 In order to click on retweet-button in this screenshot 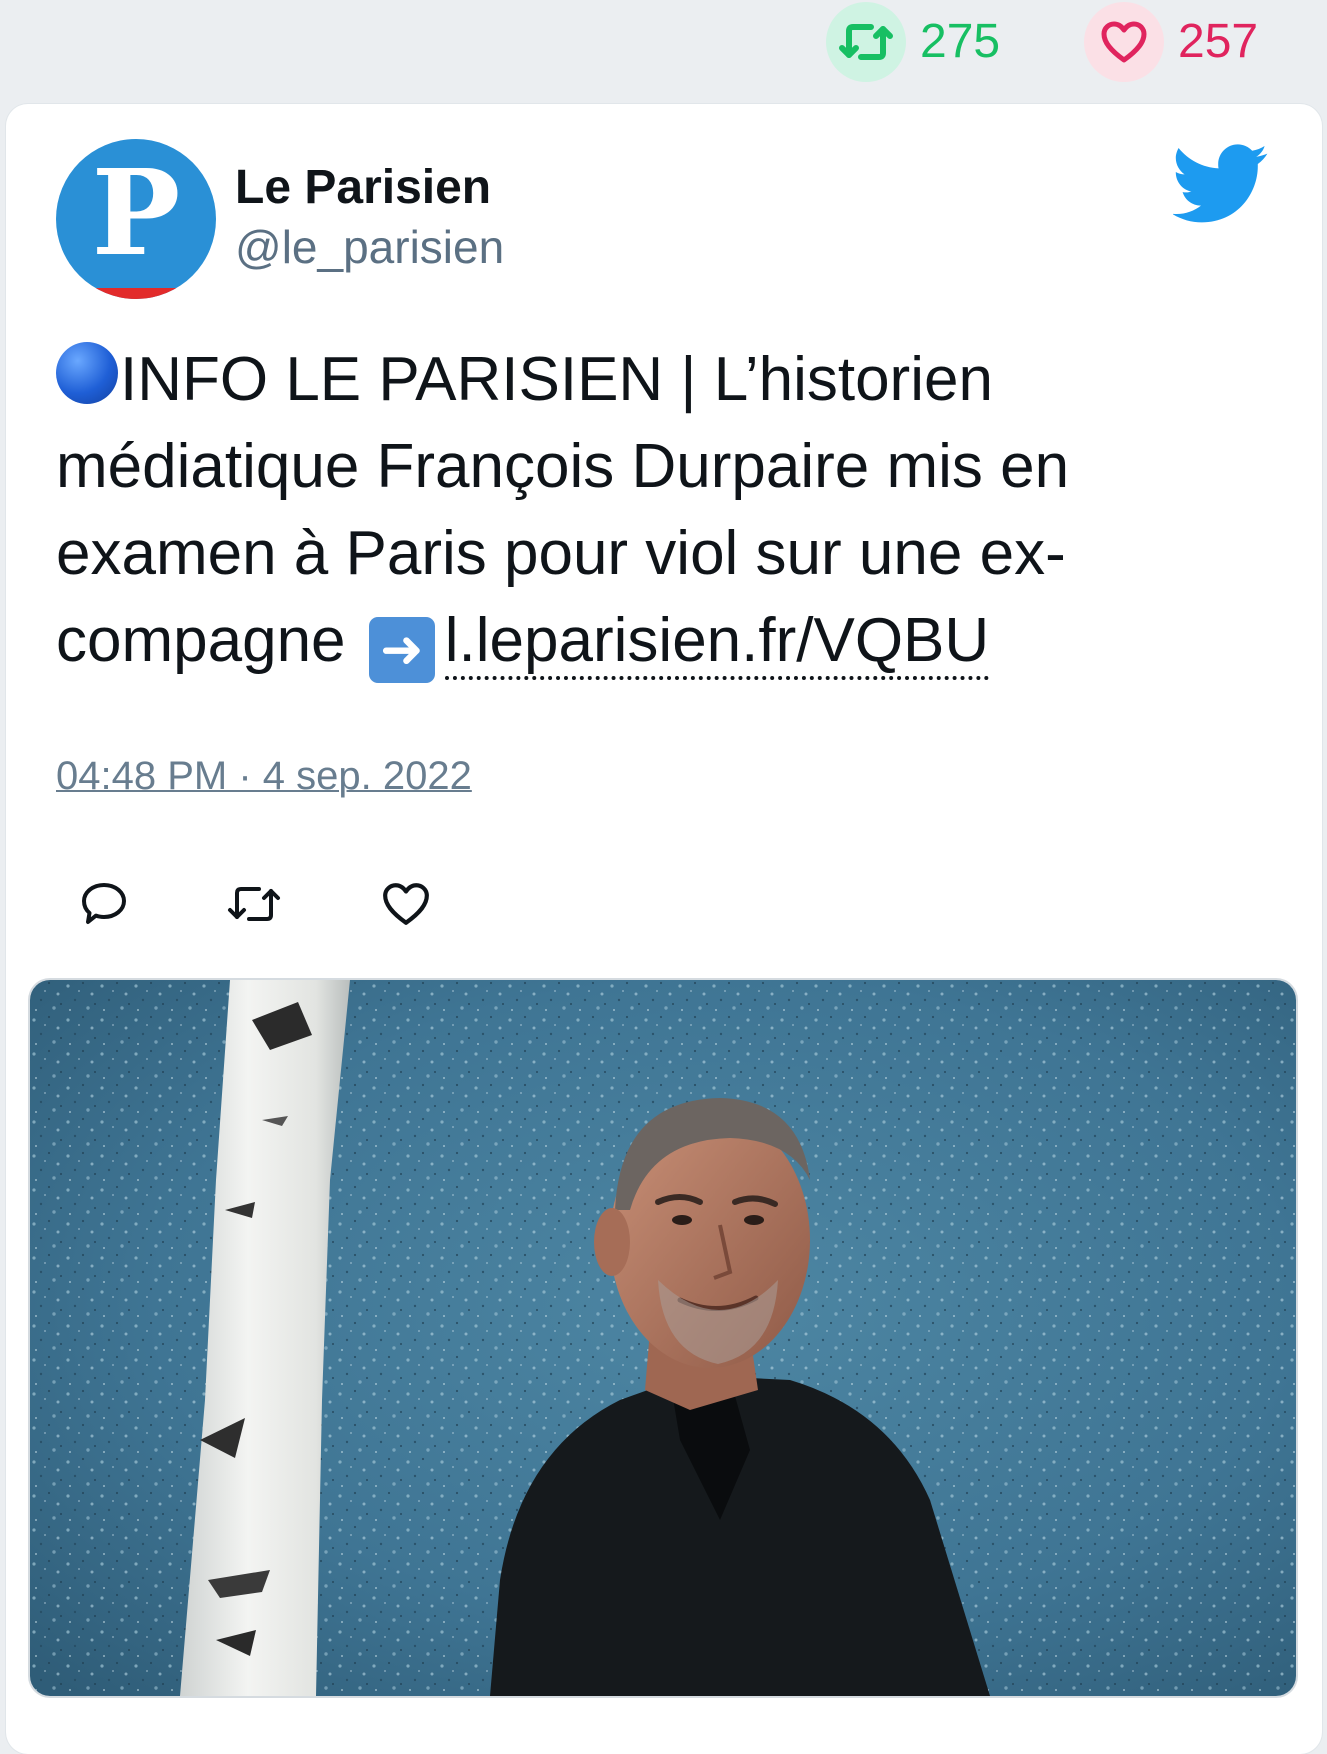, I will do `click(254, 904)`.